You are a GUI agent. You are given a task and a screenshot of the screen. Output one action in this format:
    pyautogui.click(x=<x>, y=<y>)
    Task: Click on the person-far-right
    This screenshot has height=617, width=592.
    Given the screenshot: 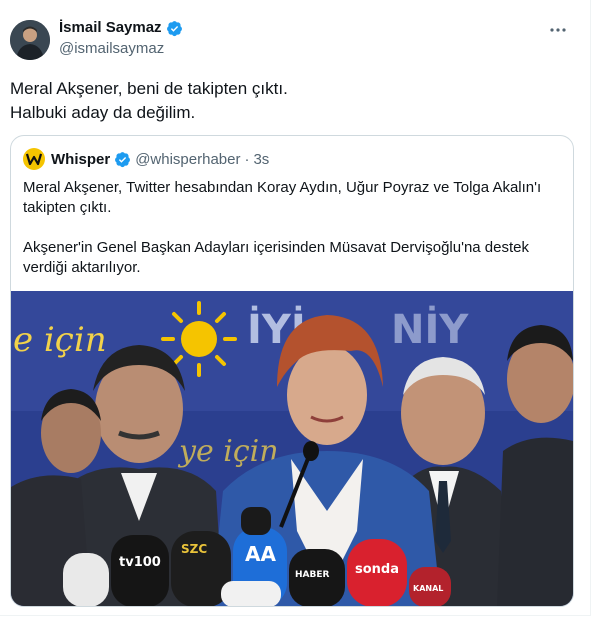 What is the action you would take?
    pyautogui.click(x=535, y=465)
    